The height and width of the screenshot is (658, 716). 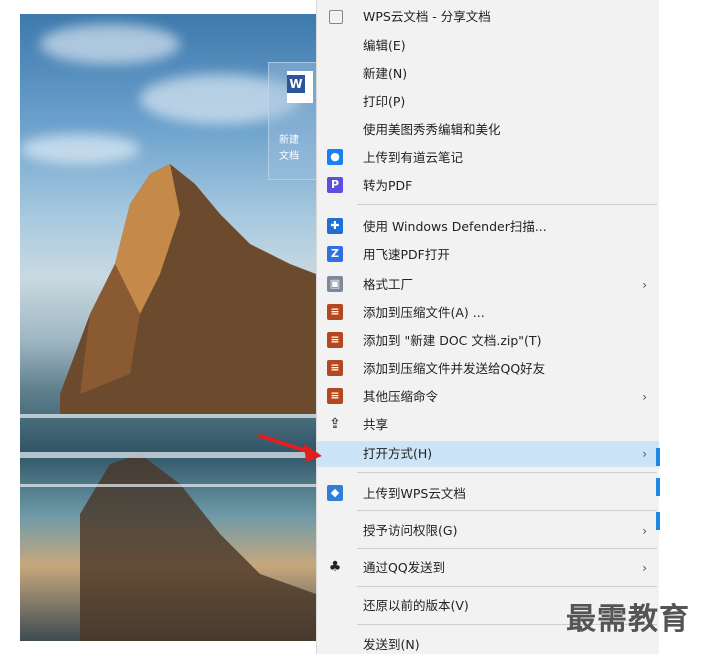 I want to click on fast-pdf-icon: Z, so click(x=335, y=254).